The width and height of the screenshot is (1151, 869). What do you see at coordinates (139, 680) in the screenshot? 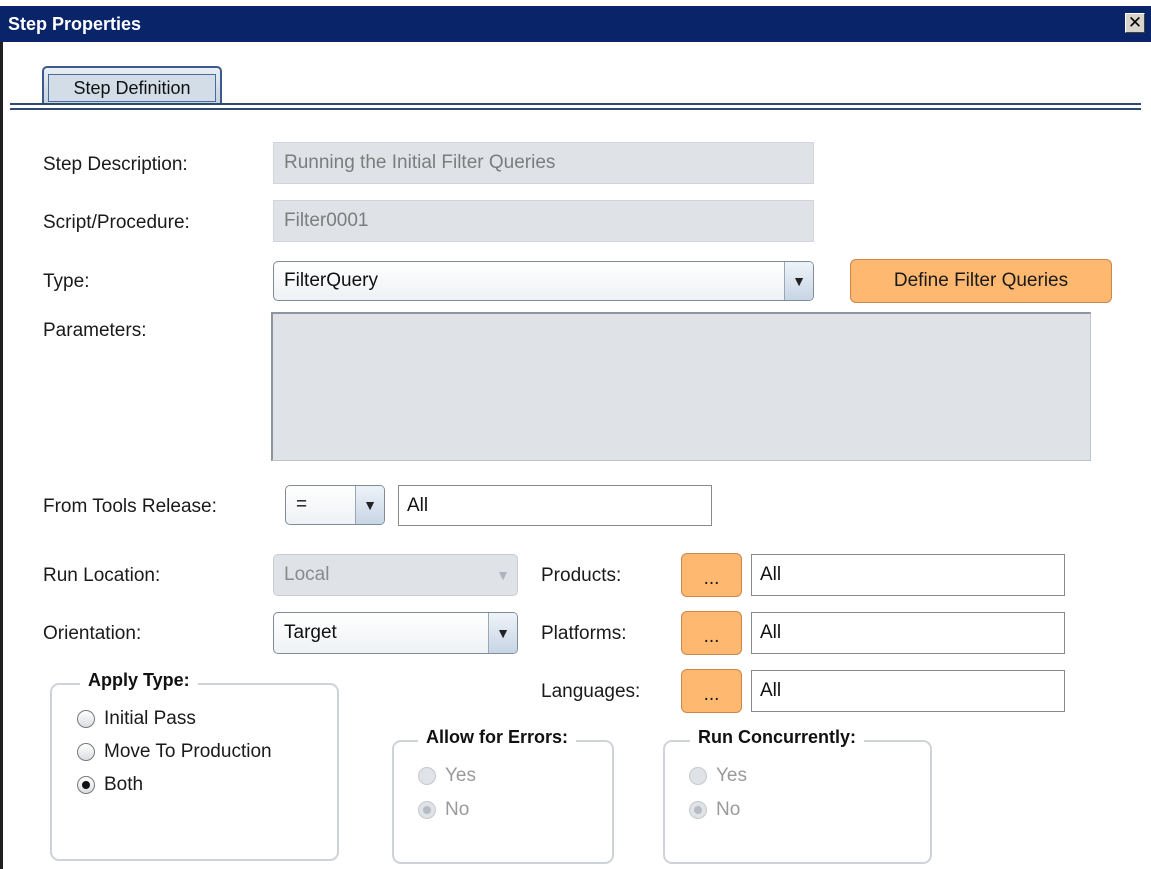
I see `apply-type-title: Apply Type:` at bounding box center [139, 680].